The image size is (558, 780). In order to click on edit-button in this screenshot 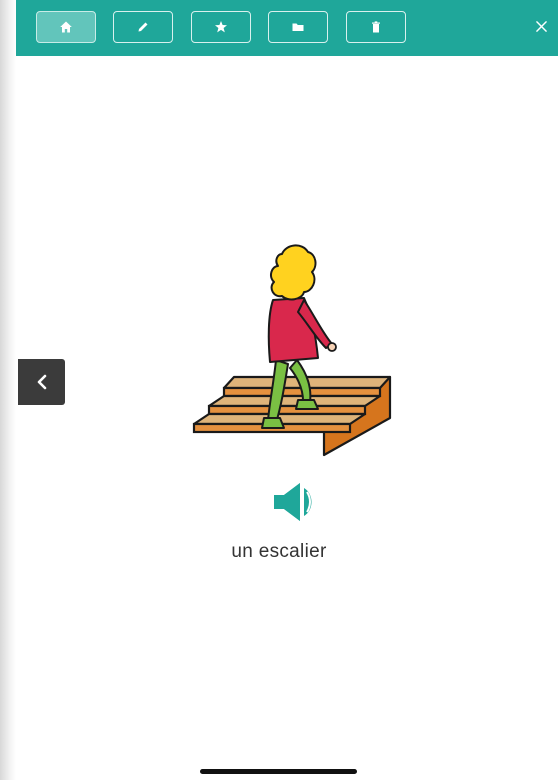, I will do `click(143, 27)`.